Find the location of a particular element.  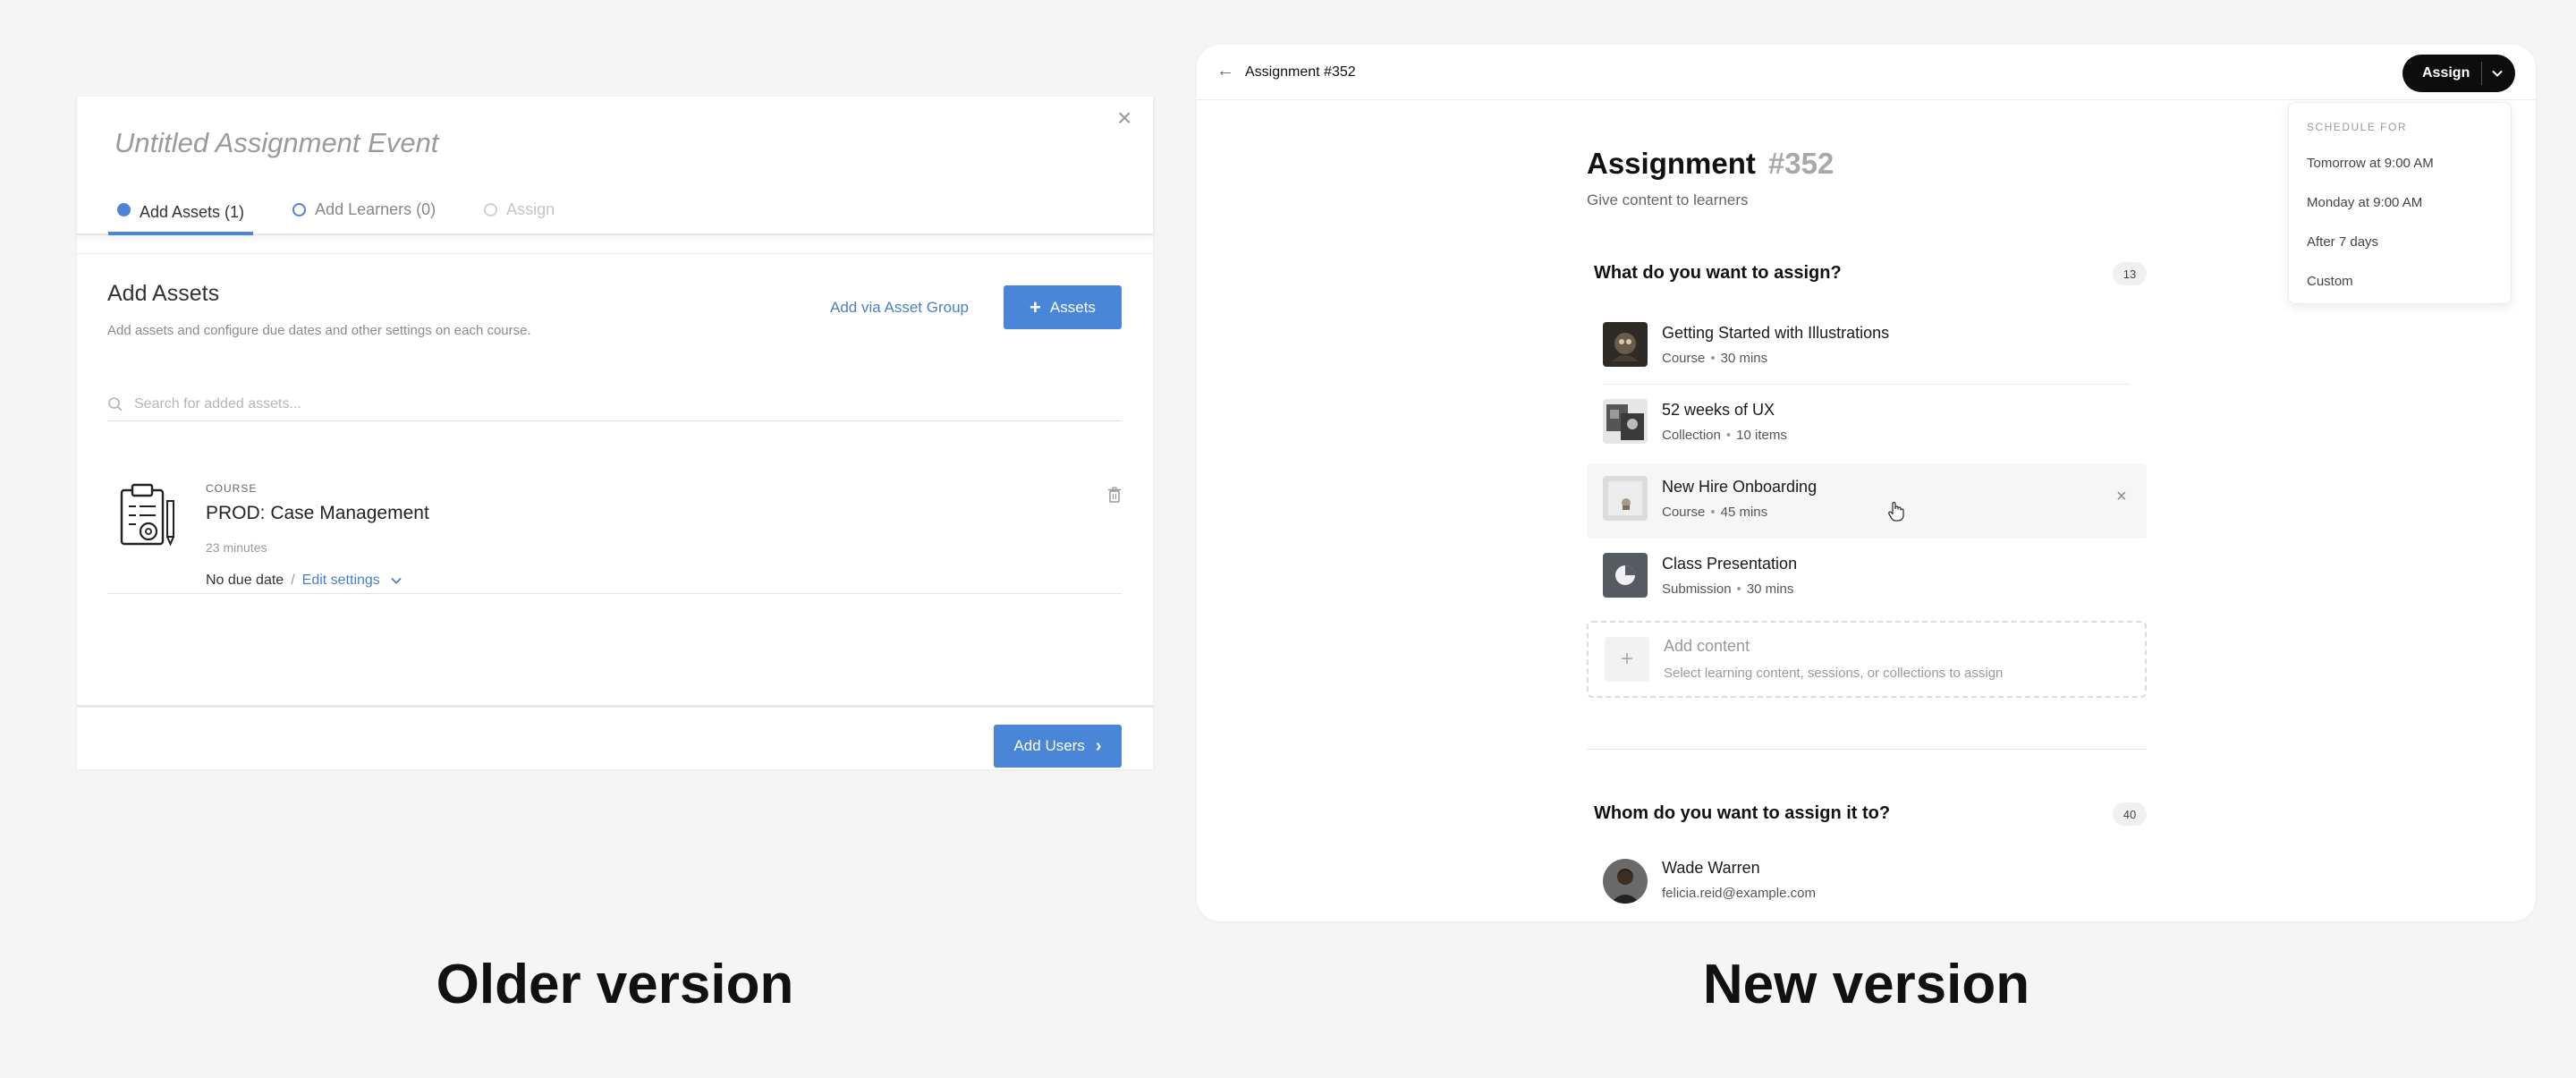

old-dialog-footer: Add Users › is located at coordinates (615, 737).